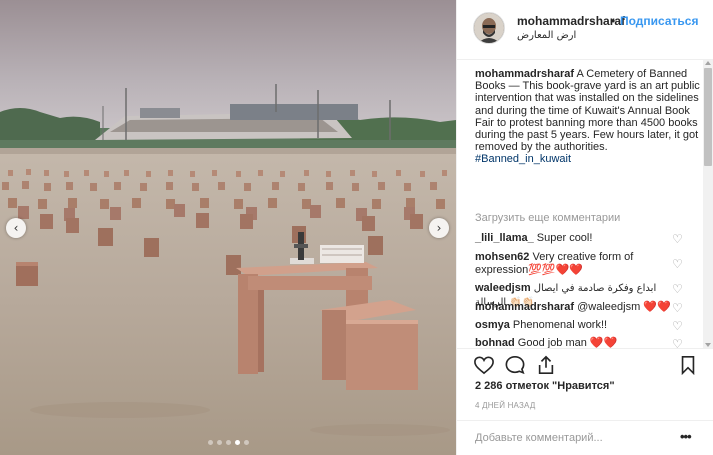 This screenshot has height=455, width=713. I want to click on chevron-right-icon: ›, so click(439, 228).